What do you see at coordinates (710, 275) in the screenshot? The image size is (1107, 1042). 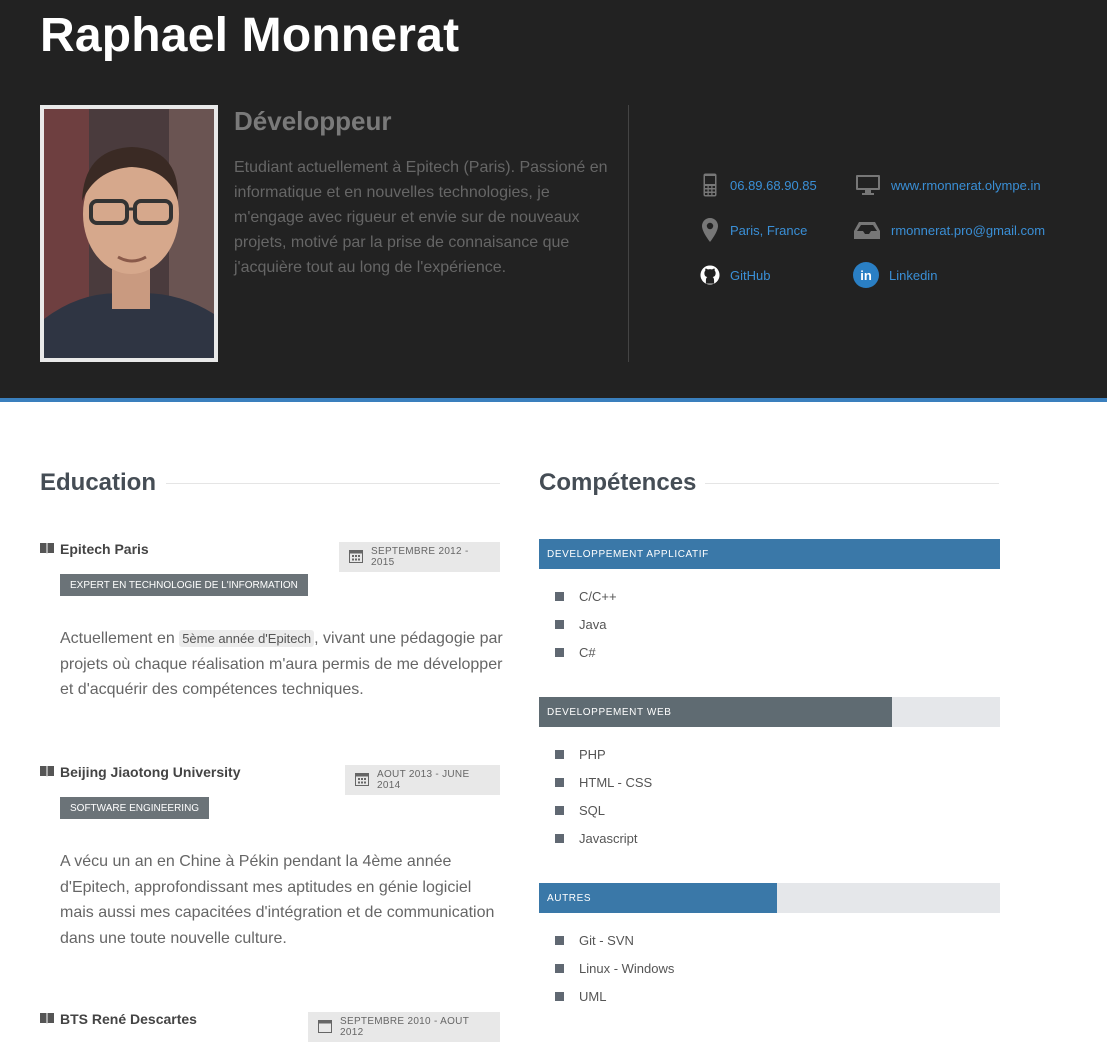 I see `github-icon` at bounding box center [710, 275].